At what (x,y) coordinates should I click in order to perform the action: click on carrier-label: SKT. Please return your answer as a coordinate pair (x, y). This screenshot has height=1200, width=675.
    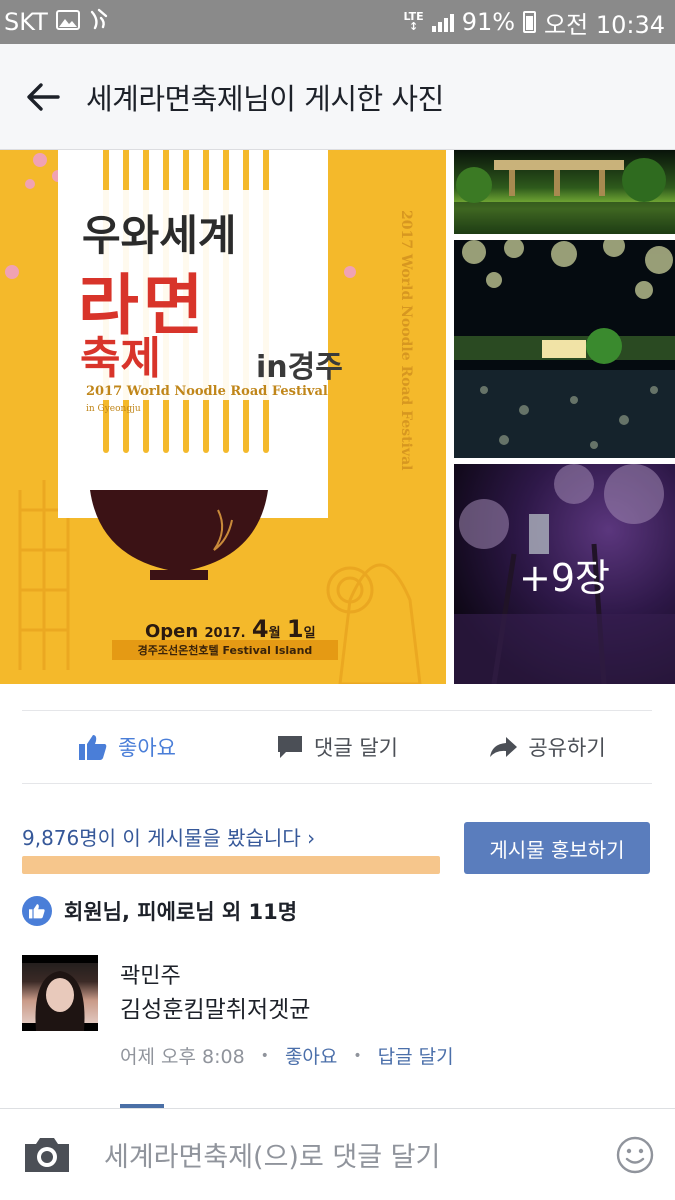
    Looking at the image, I should click on (26, 22).